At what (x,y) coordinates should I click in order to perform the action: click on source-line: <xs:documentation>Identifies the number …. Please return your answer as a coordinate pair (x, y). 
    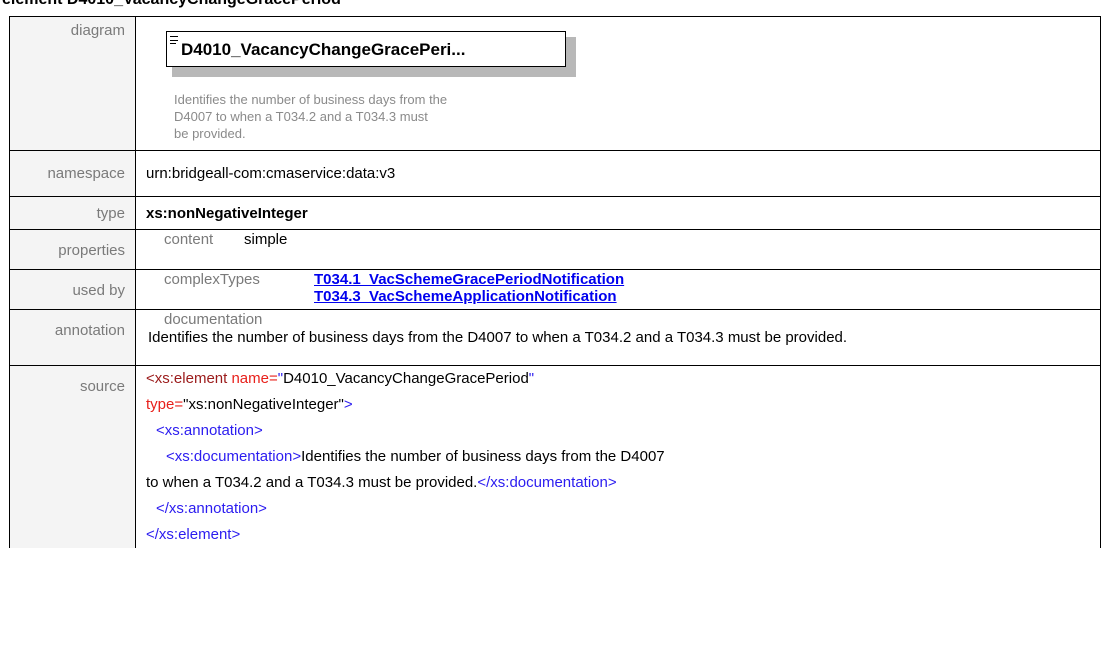
    Looking at the image, I should click on (415, 456).